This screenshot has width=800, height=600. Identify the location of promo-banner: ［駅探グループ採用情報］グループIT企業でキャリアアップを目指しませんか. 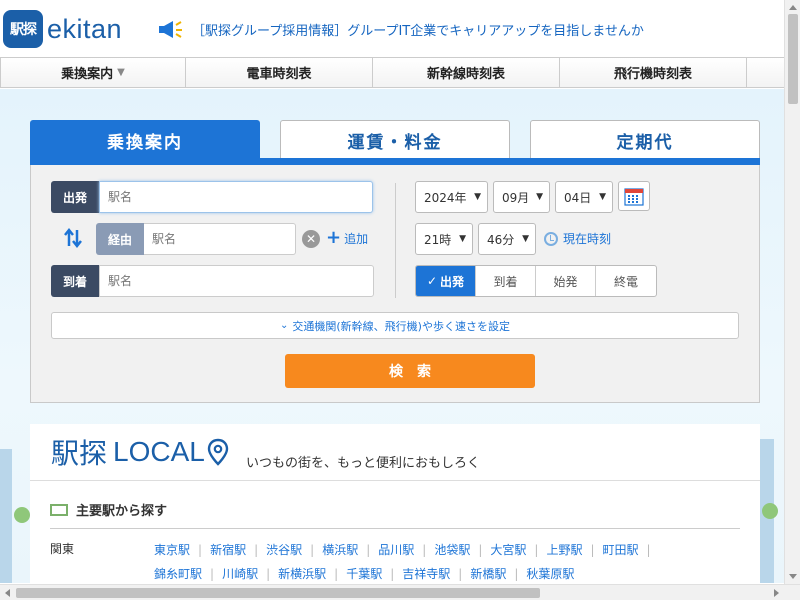
(401, 29).